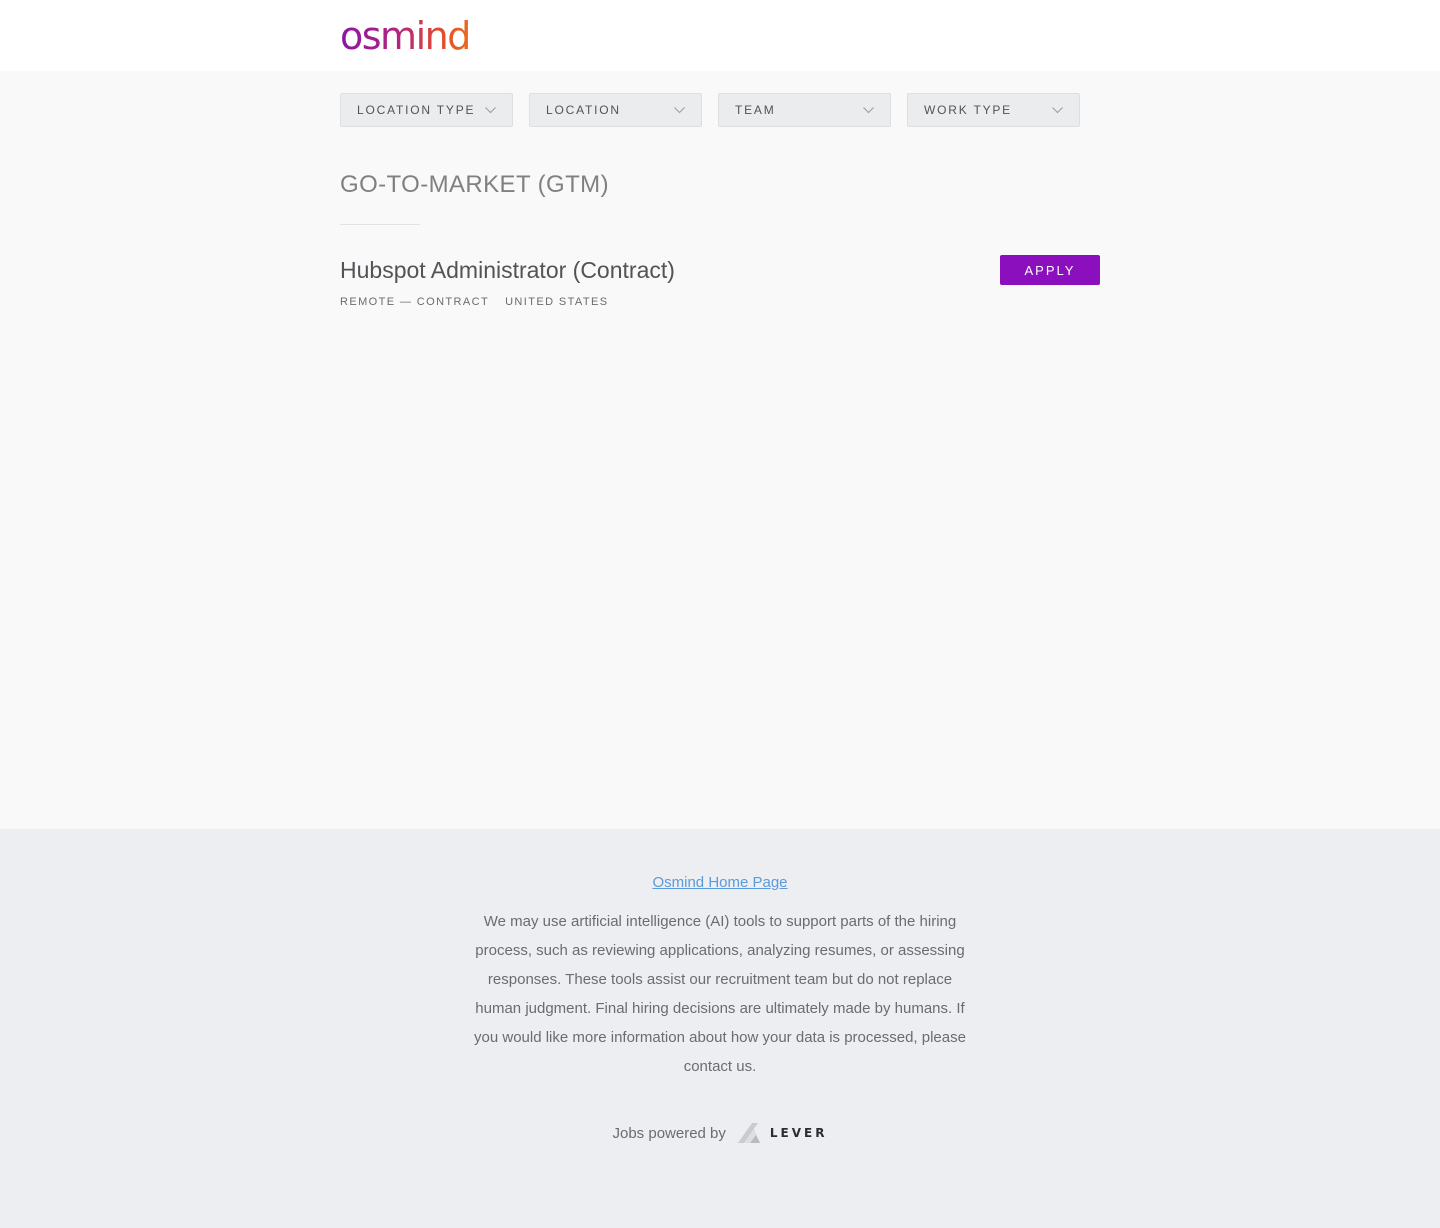 The height and width of the screenshot is (1228, 1440). What do you see at coordinates (415, 302) in the screenshot?
I see `posting-commitment: REMOTE — CONTRACT` at bounding box center [415, 302].